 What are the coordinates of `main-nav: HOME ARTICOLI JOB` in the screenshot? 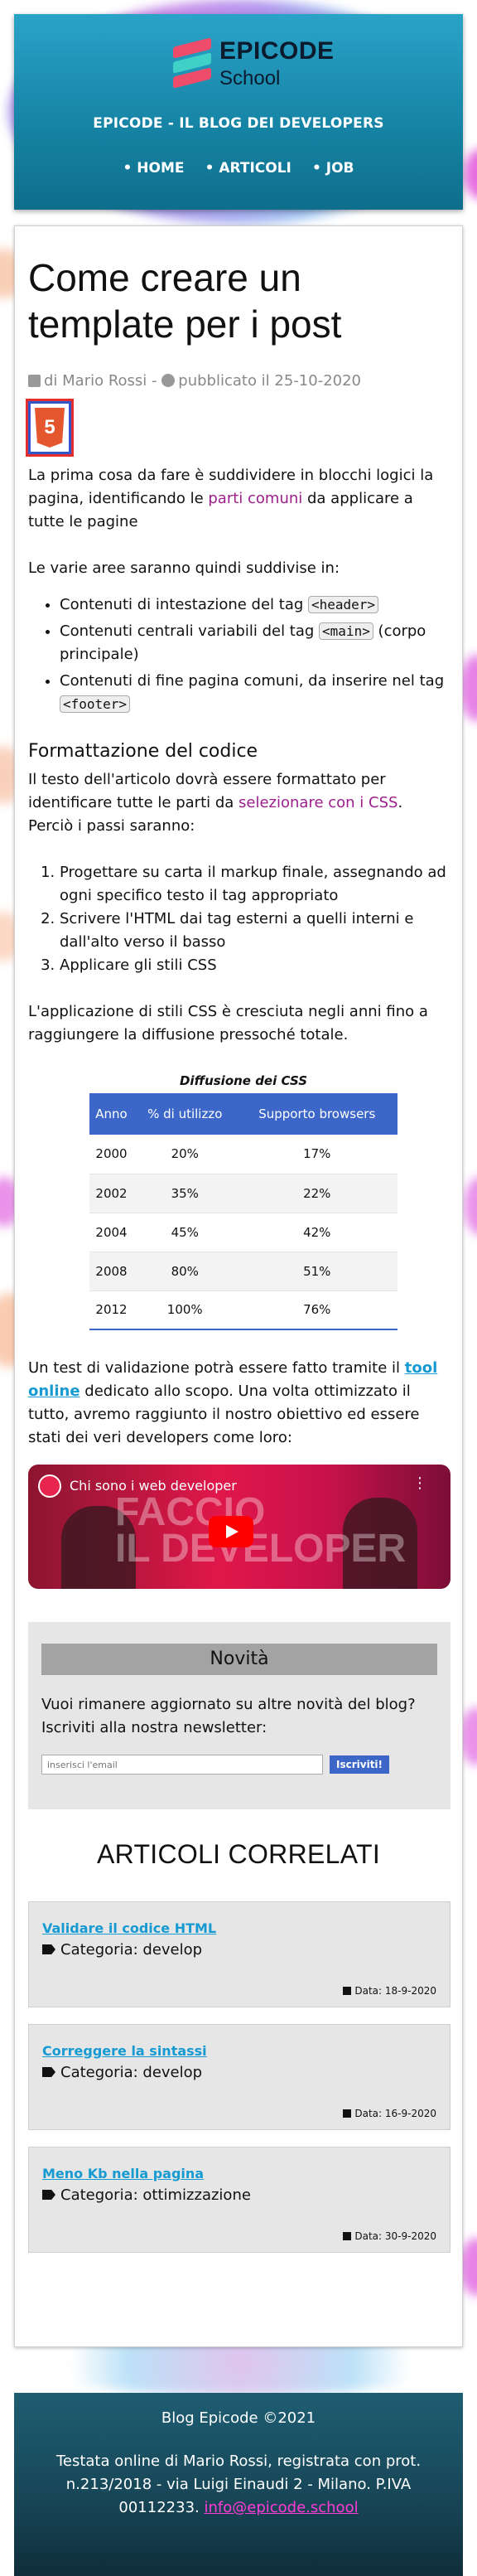 It's located at (238, 168).